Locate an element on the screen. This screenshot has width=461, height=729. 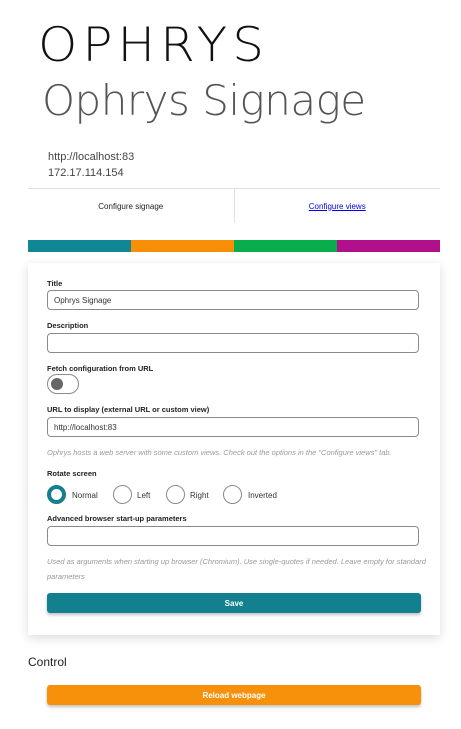
save-button-label: Save is located at coordinates (234, 603).